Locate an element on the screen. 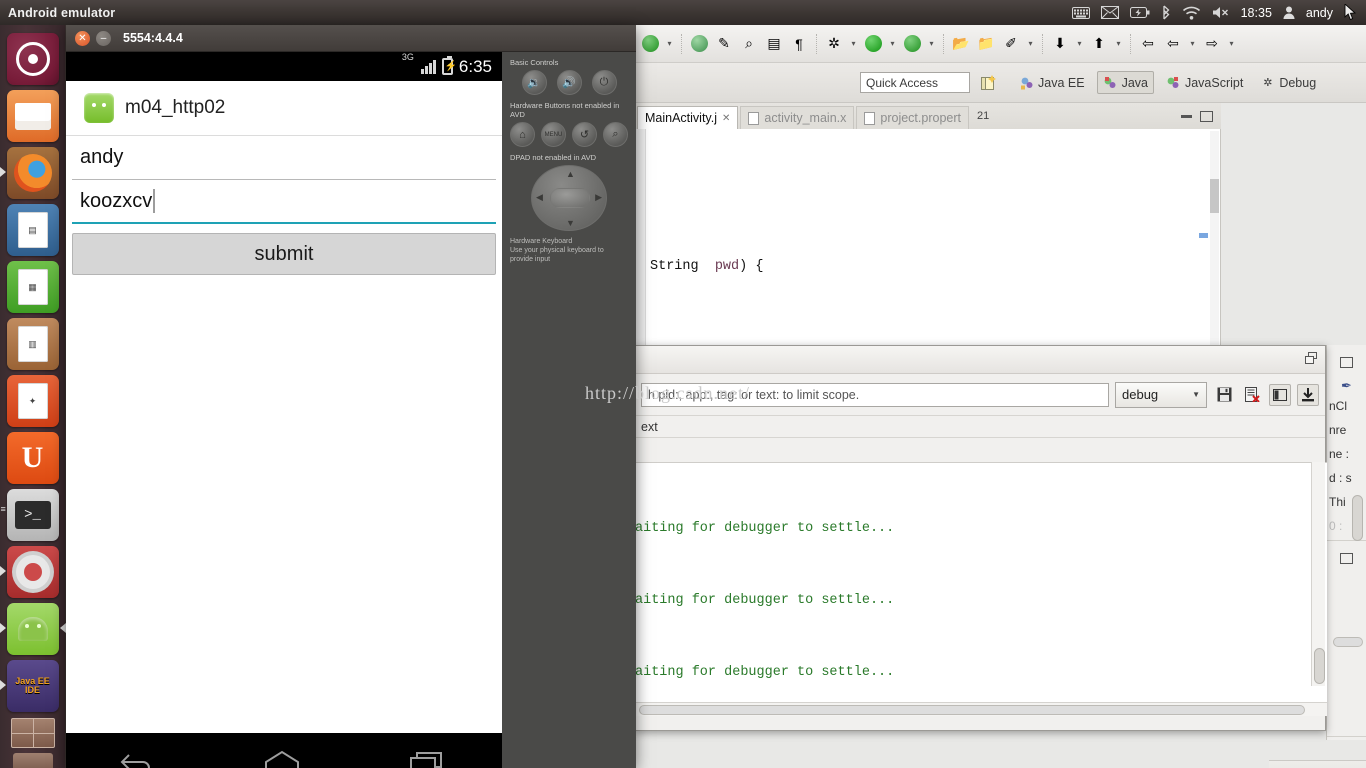 The height and width of the screenshot is (768, 1366). user-avatar-icon is located at coordinates (1289, 12).